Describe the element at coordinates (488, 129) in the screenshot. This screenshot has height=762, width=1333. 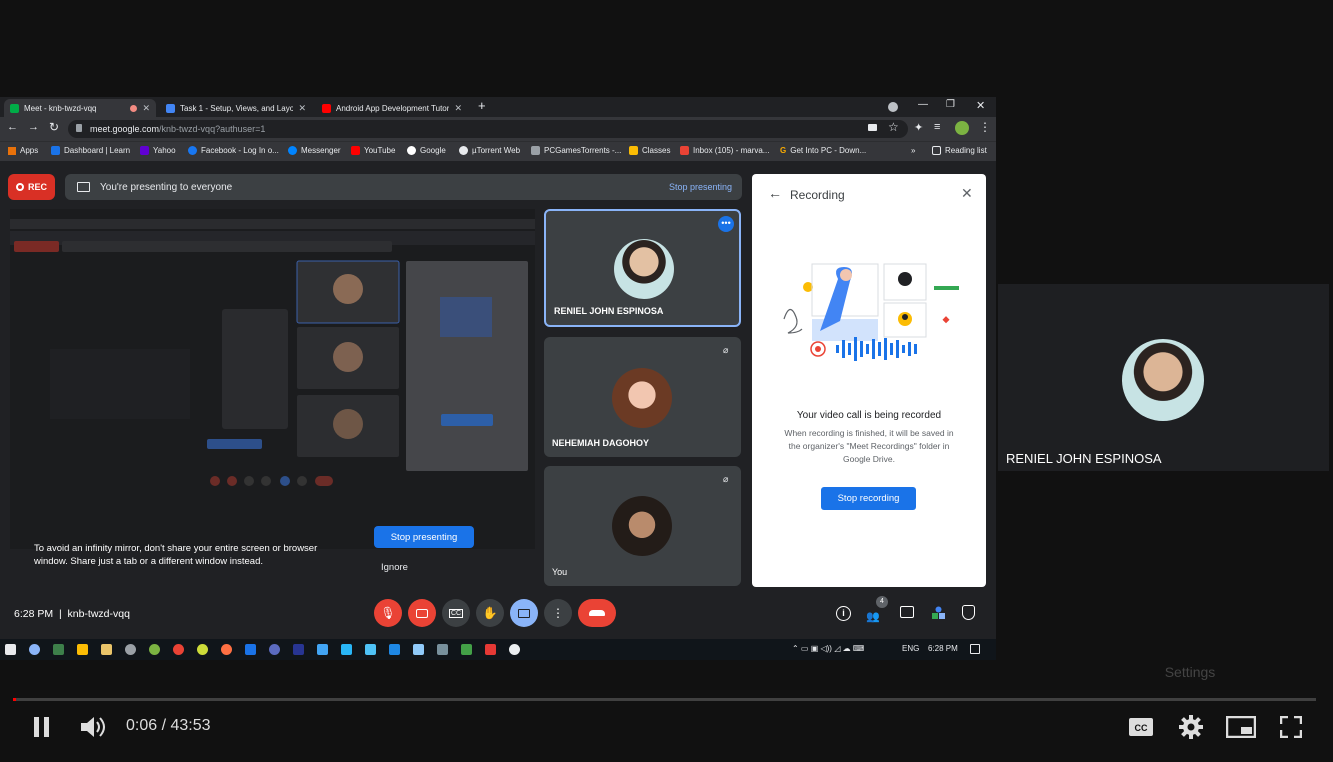
I see `address-bar: meet.google.com/knb-twzd-vqq?authuser=1` at that location.